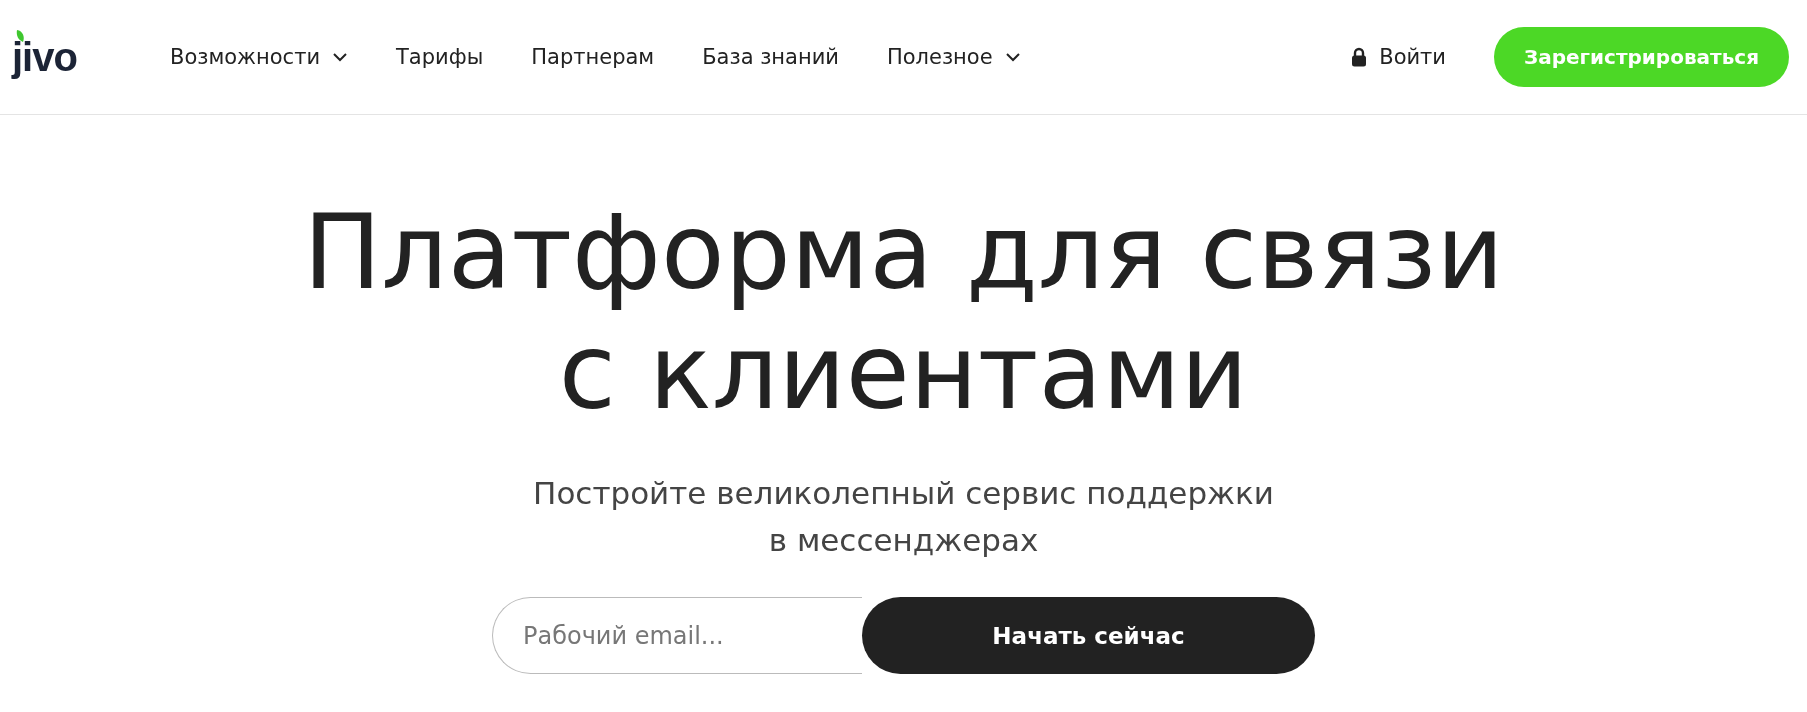  What do you see at coordinates (770, 57) in the screenshot?
I see `nav-link: База знаний` at bounding box center [770, 57].